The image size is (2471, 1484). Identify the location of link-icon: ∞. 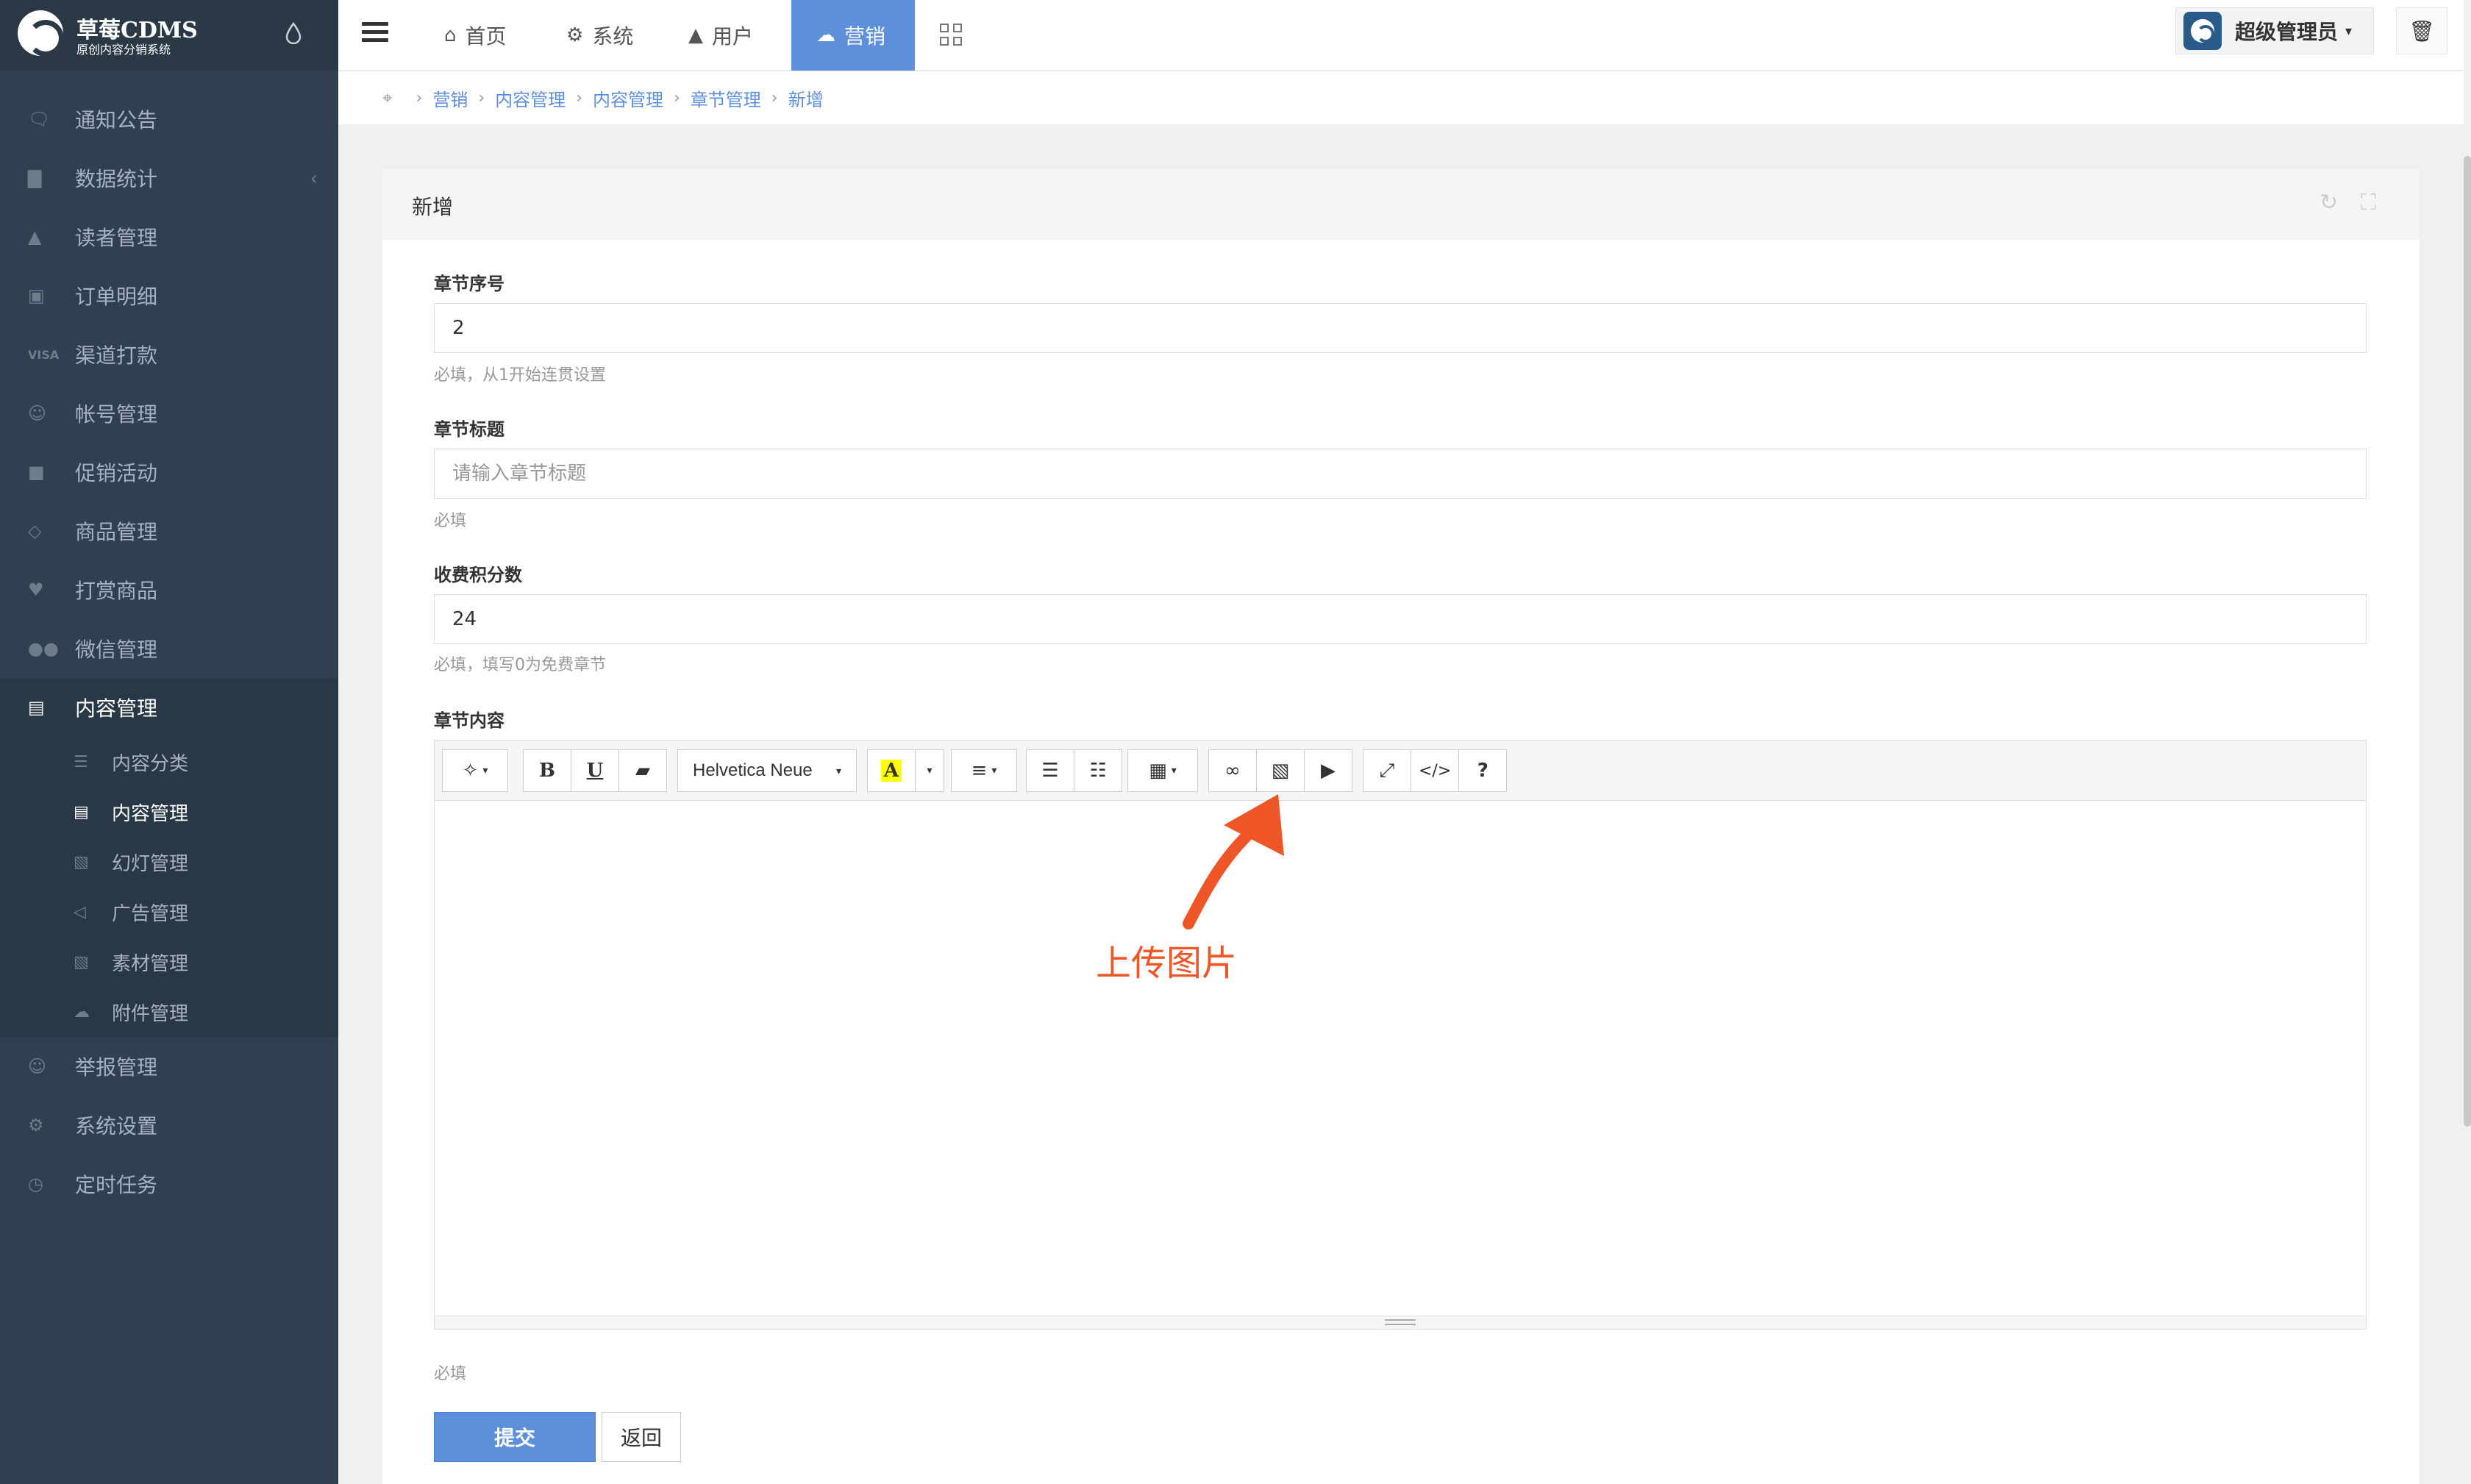
(1232, 771).